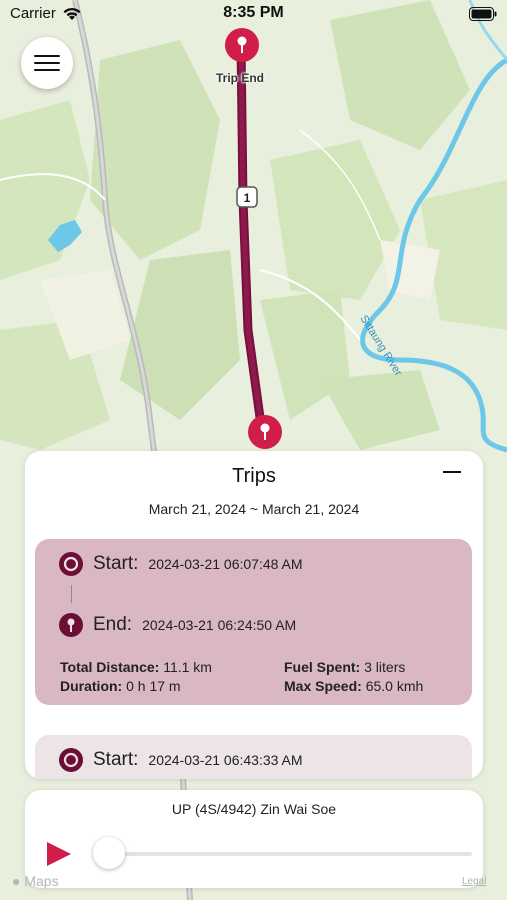 The height and width of the screenshot is (900, 507). What do you see at coordinates (109, 853) in the screenshot?
I see `playback-slider-thumb` at bounding box center [109, 853].